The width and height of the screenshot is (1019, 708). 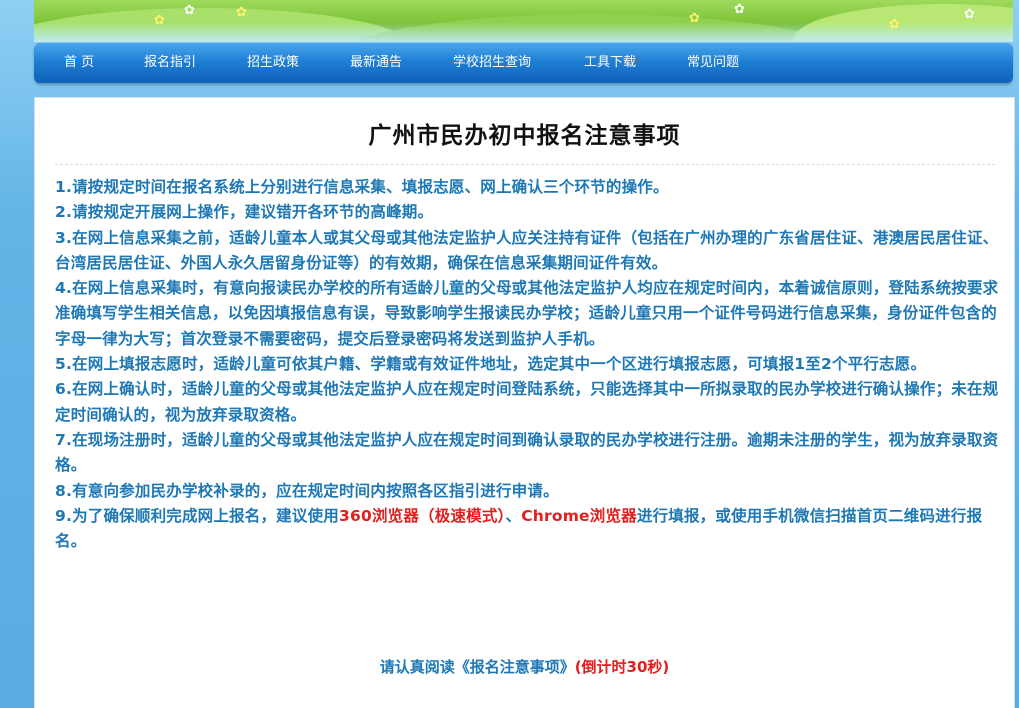 What do you see at coordinates (170, 63) in the screenshot?
I see `nav-item-guide: 报名指引` at bounding box center [170, 63].